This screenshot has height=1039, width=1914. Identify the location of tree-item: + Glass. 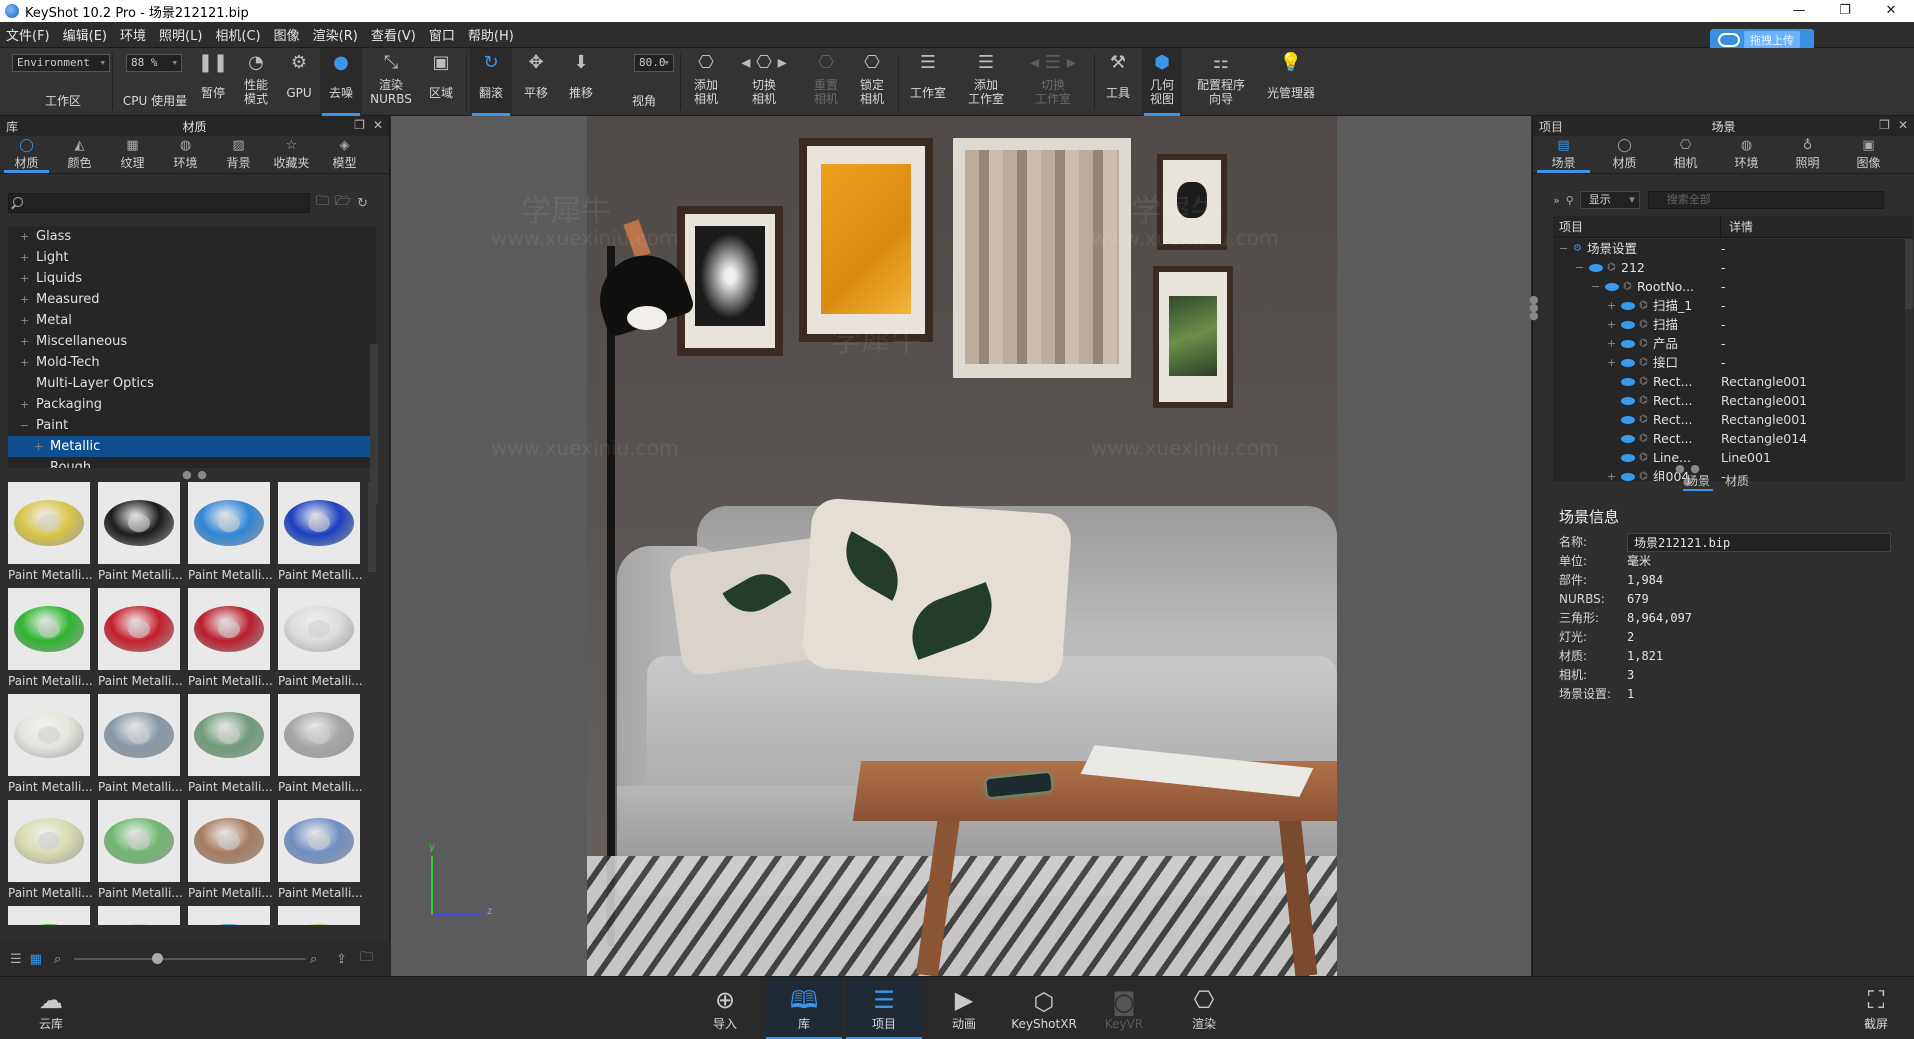
(192, 236).